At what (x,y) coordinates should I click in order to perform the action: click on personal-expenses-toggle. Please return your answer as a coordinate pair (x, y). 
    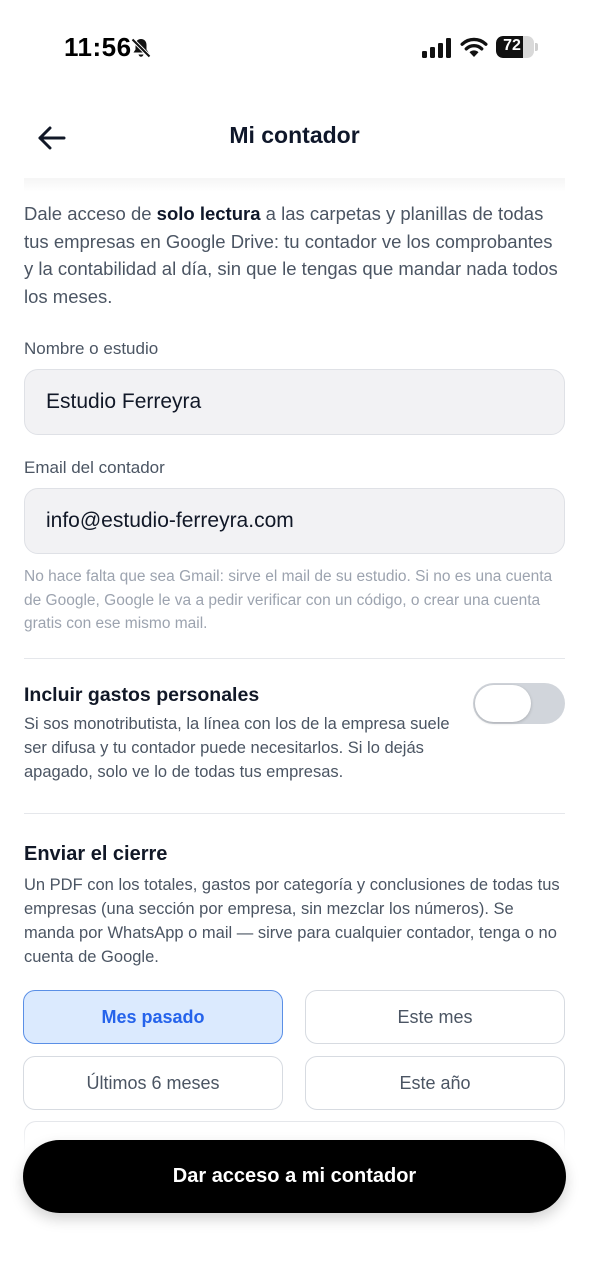
    Looking at the image, I should click on (519, 703).